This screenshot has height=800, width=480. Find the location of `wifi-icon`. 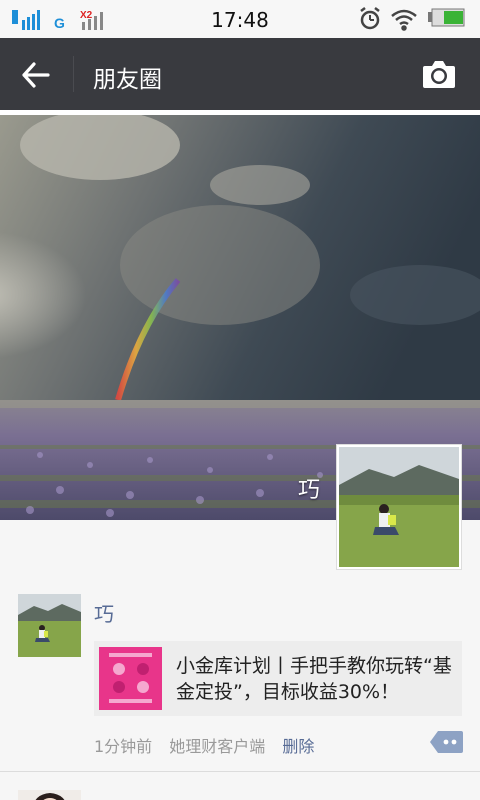

wifi-icon is located at coordinates (404, 20).